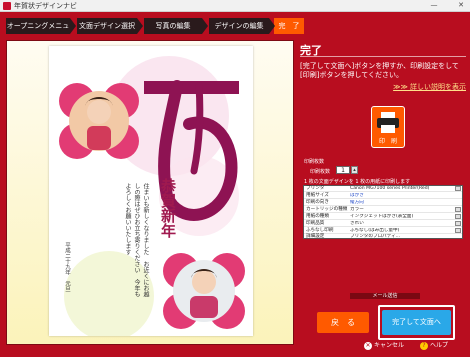 Image resolution: width=470 pixels, height=357 pixels. I want to click on setting-key: 印刷品質, so click(315, 223).